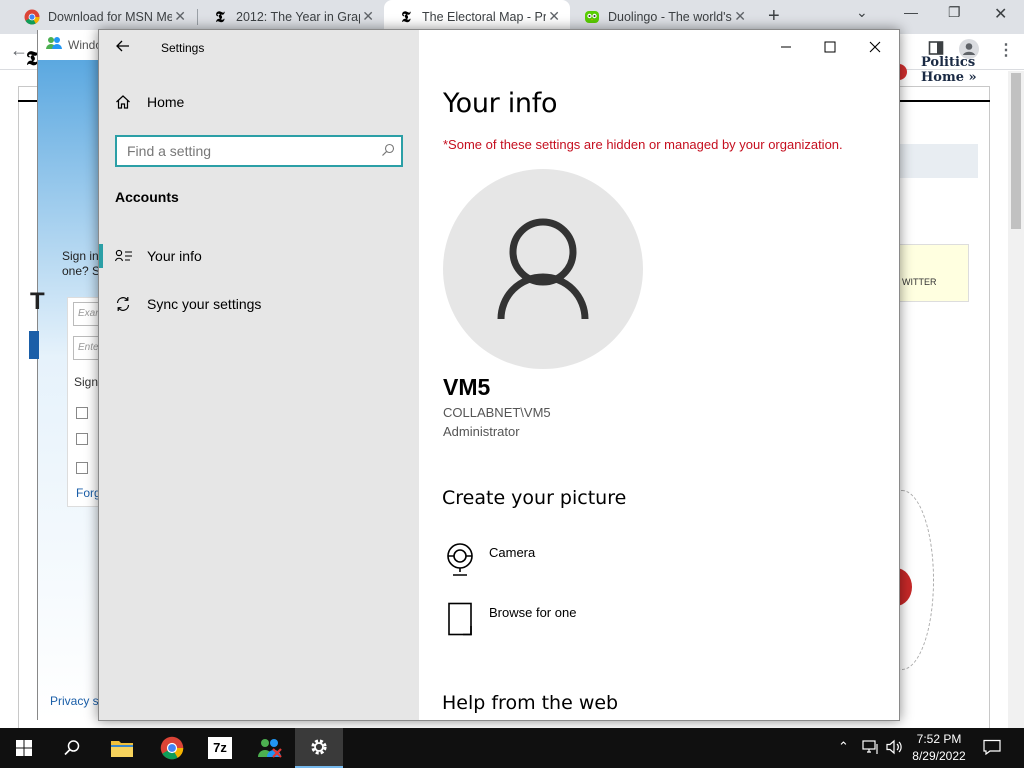 The image size is (1024, 768). Describe the element at coordinates (862, 12) in the screenshot. I see `chevron-down-icon: ⌄` at that location.